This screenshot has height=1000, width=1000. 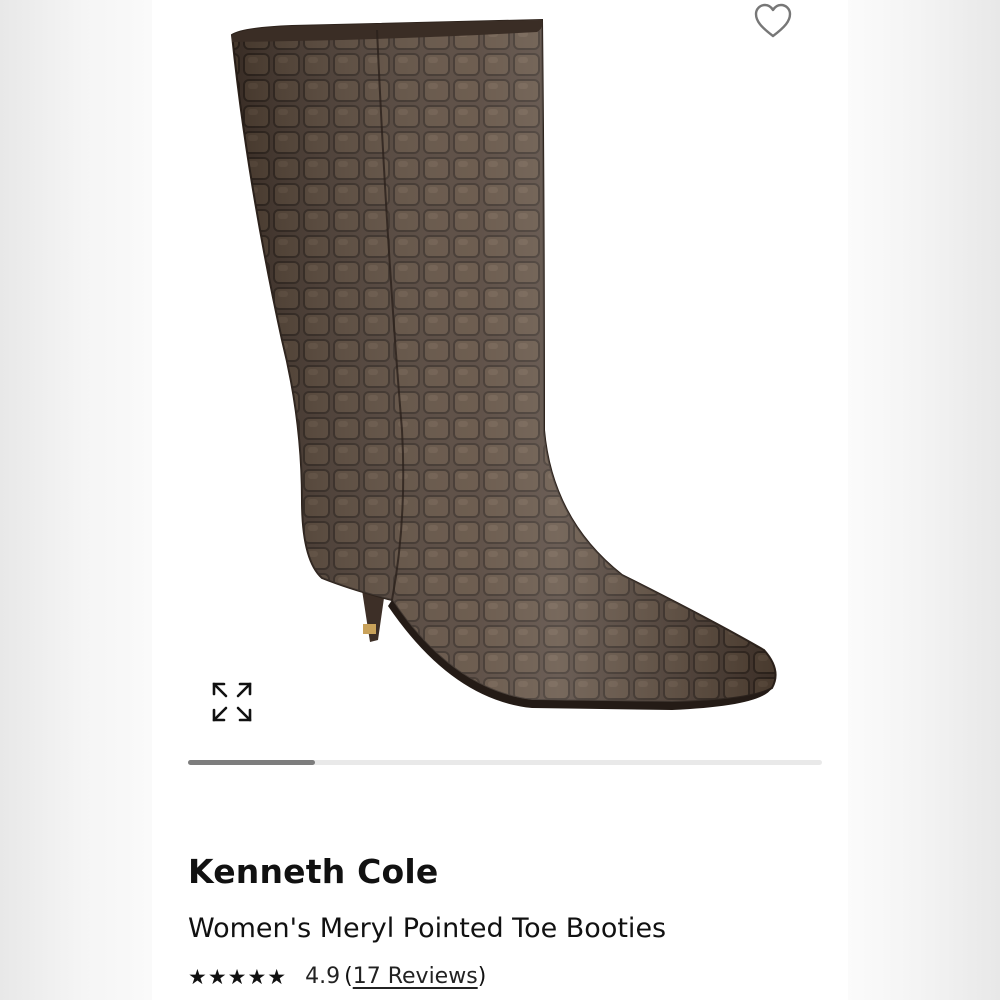 What do you see at coordinates (313, 871) in the screenshot?
I see `brand-name: Kenneth Cole` at bounding box center [313, 871].